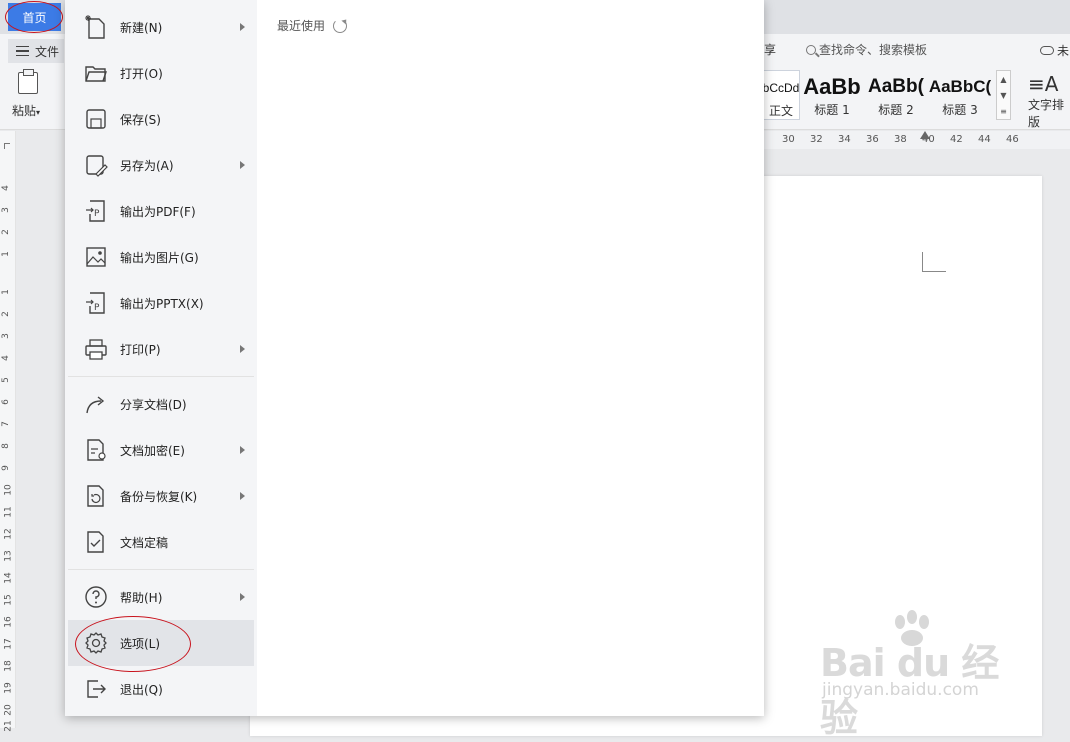 This screenshot has height=742, width=1070. Describe the element at coordinates (781, 95) in the screenshot. I see `style-normal: bCcDd 正文` at that location.